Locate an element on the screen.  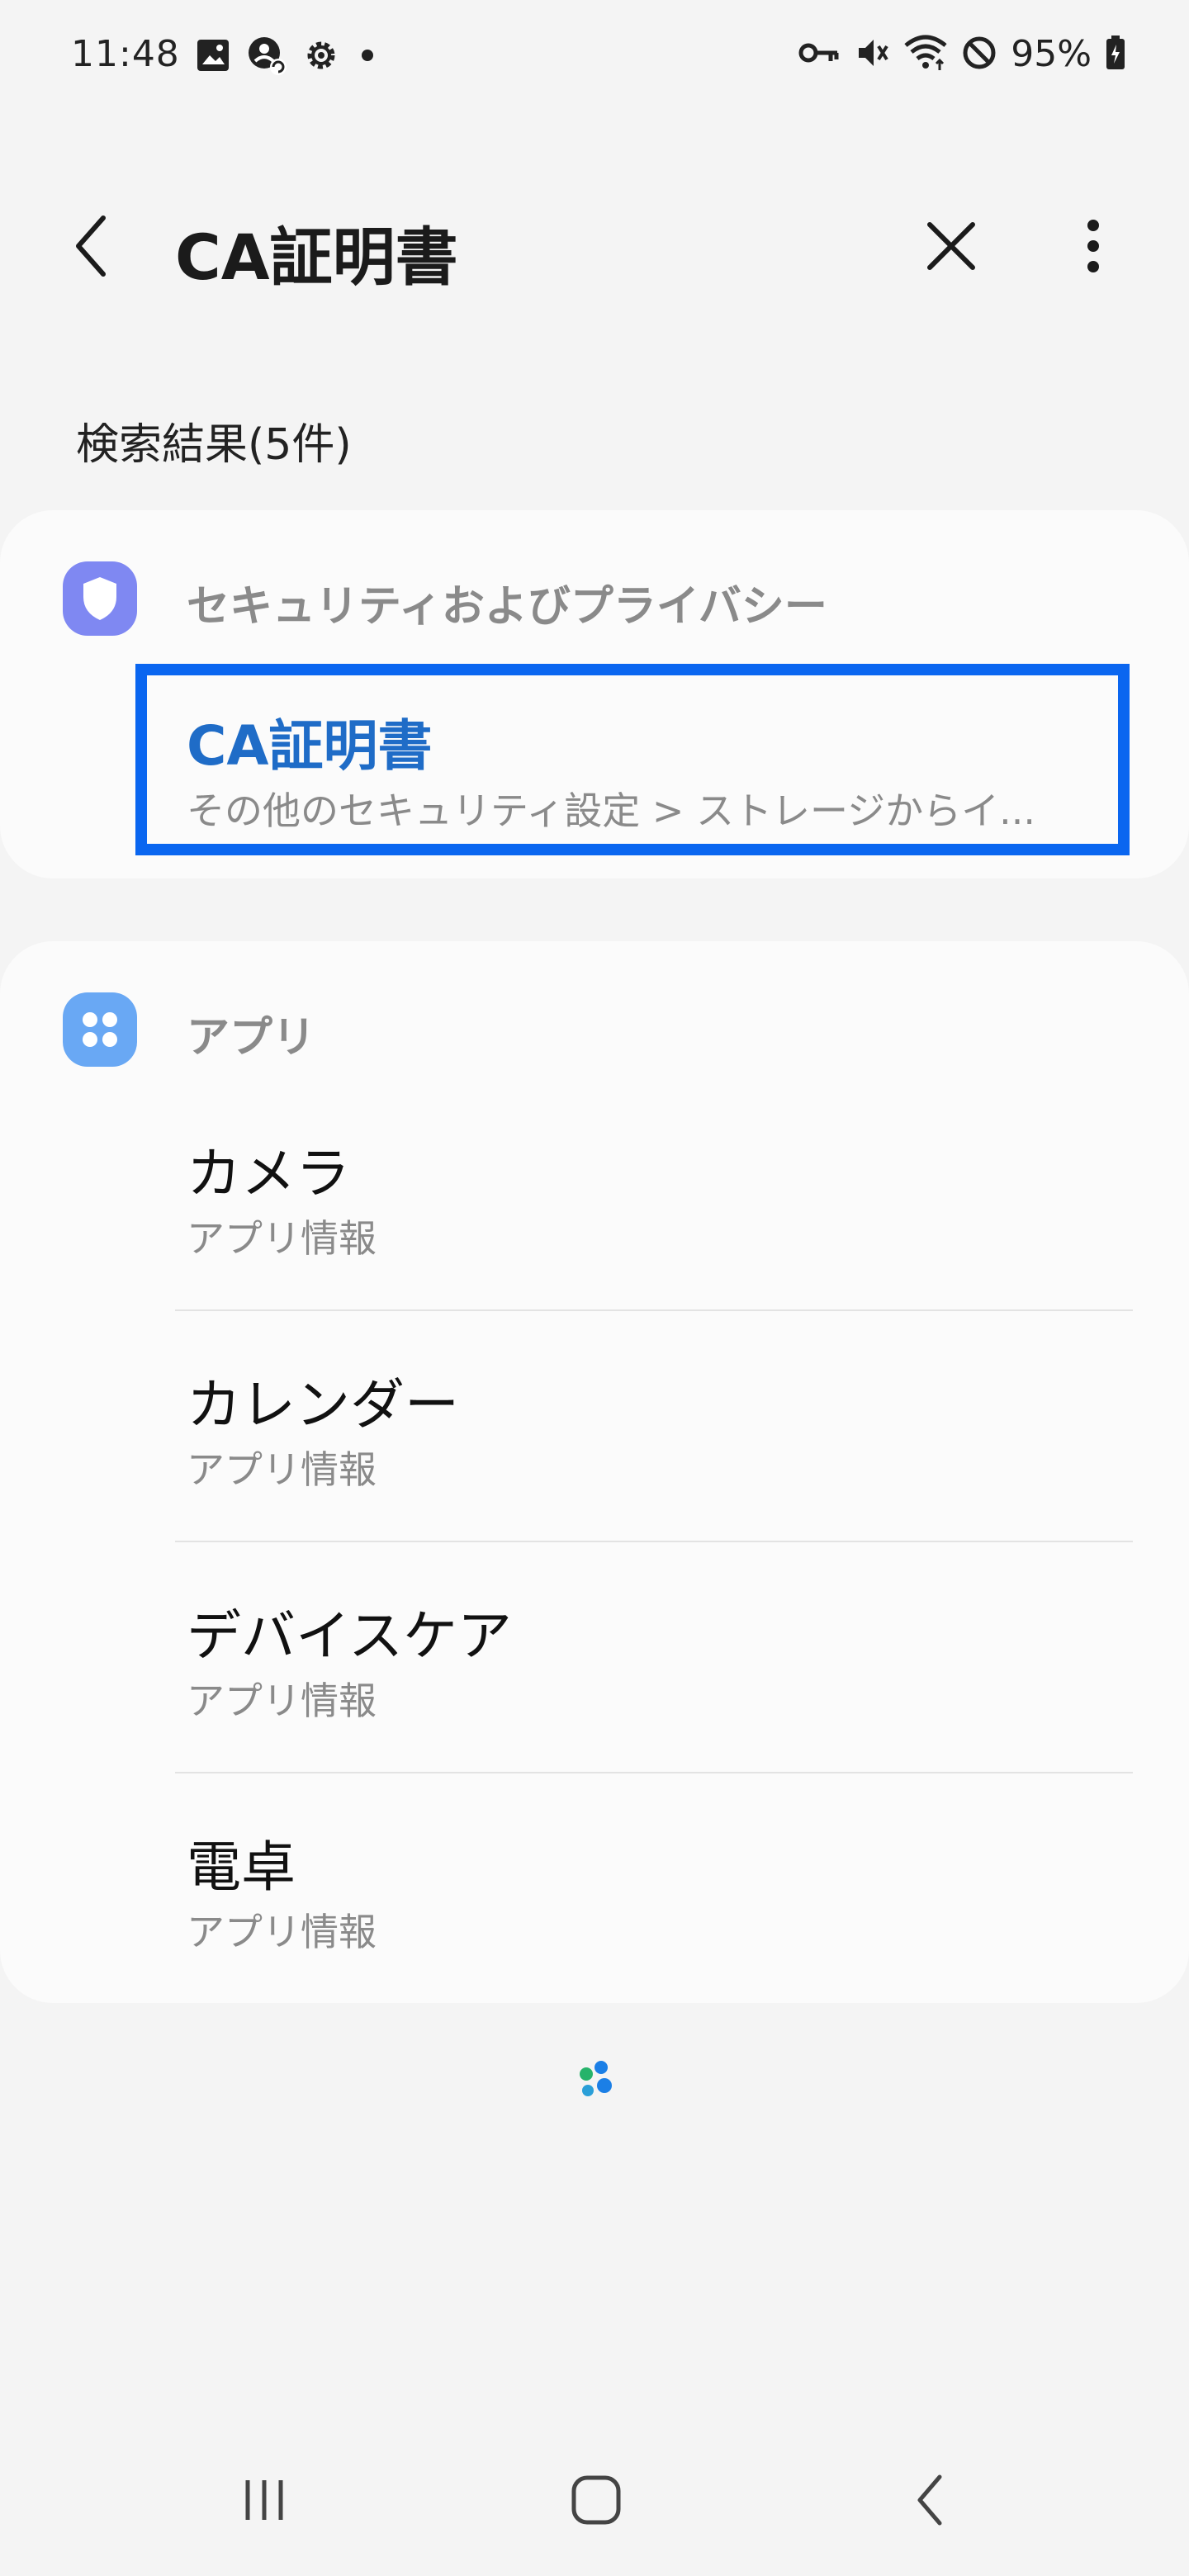
home-icon is located at coordinates (596, 2501).